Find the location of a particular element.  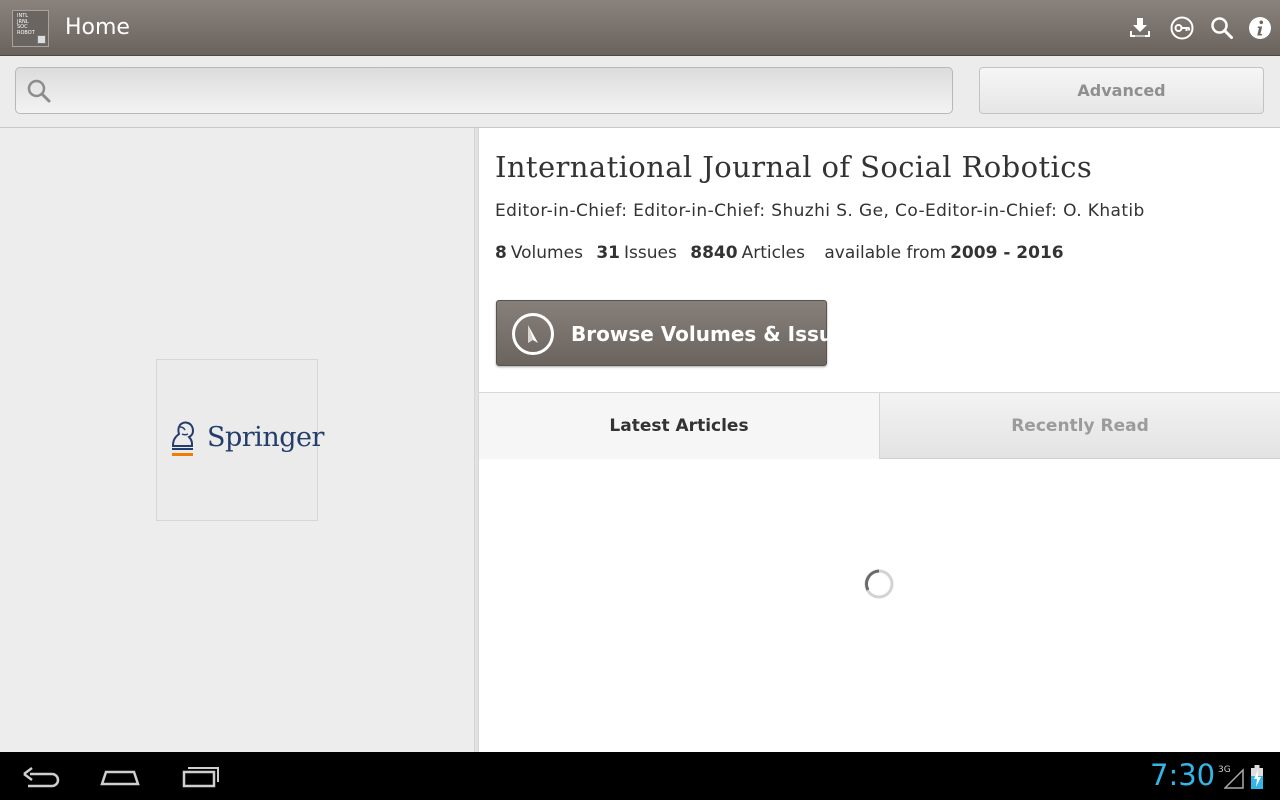

app-icon: INTL JRNL SOC ROBOT is located at coordinates (30, 28).